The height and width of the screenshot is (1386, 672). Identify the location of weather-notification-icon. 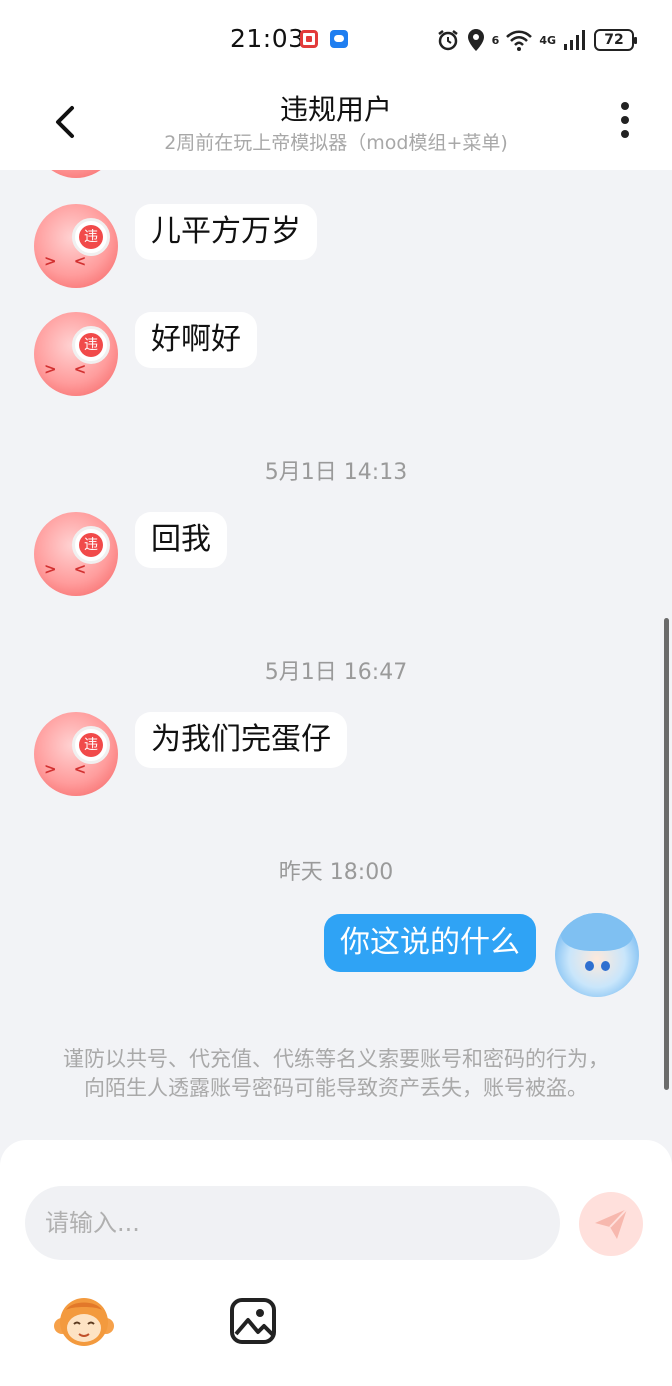
(339, 39).